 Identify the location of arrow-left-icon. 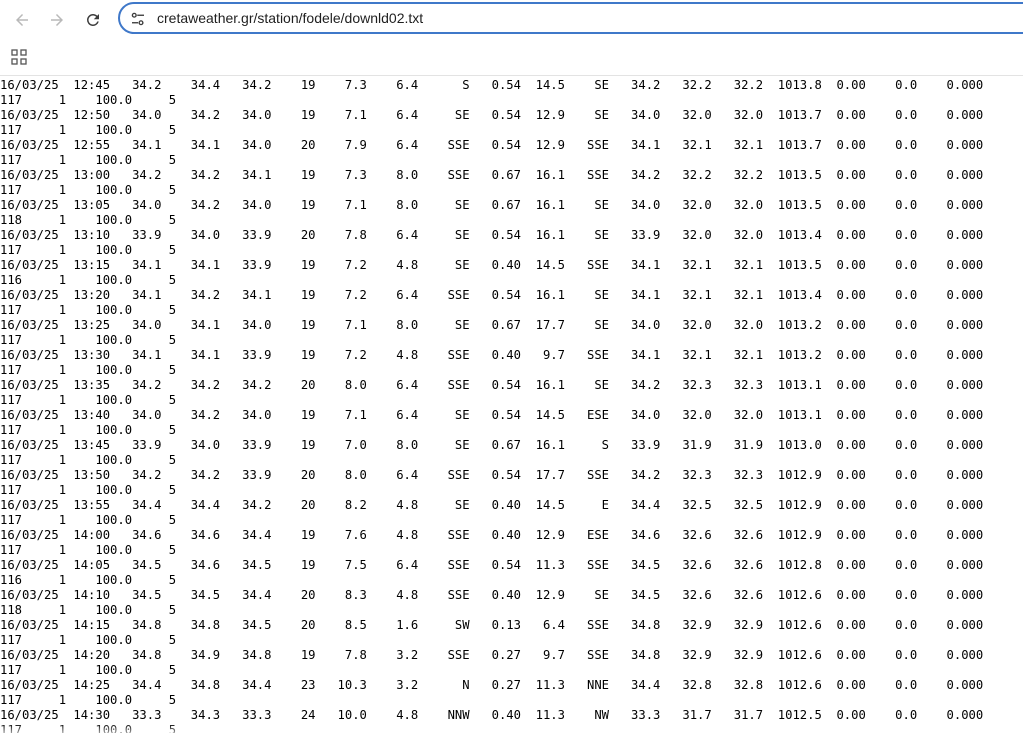
(22, 20).